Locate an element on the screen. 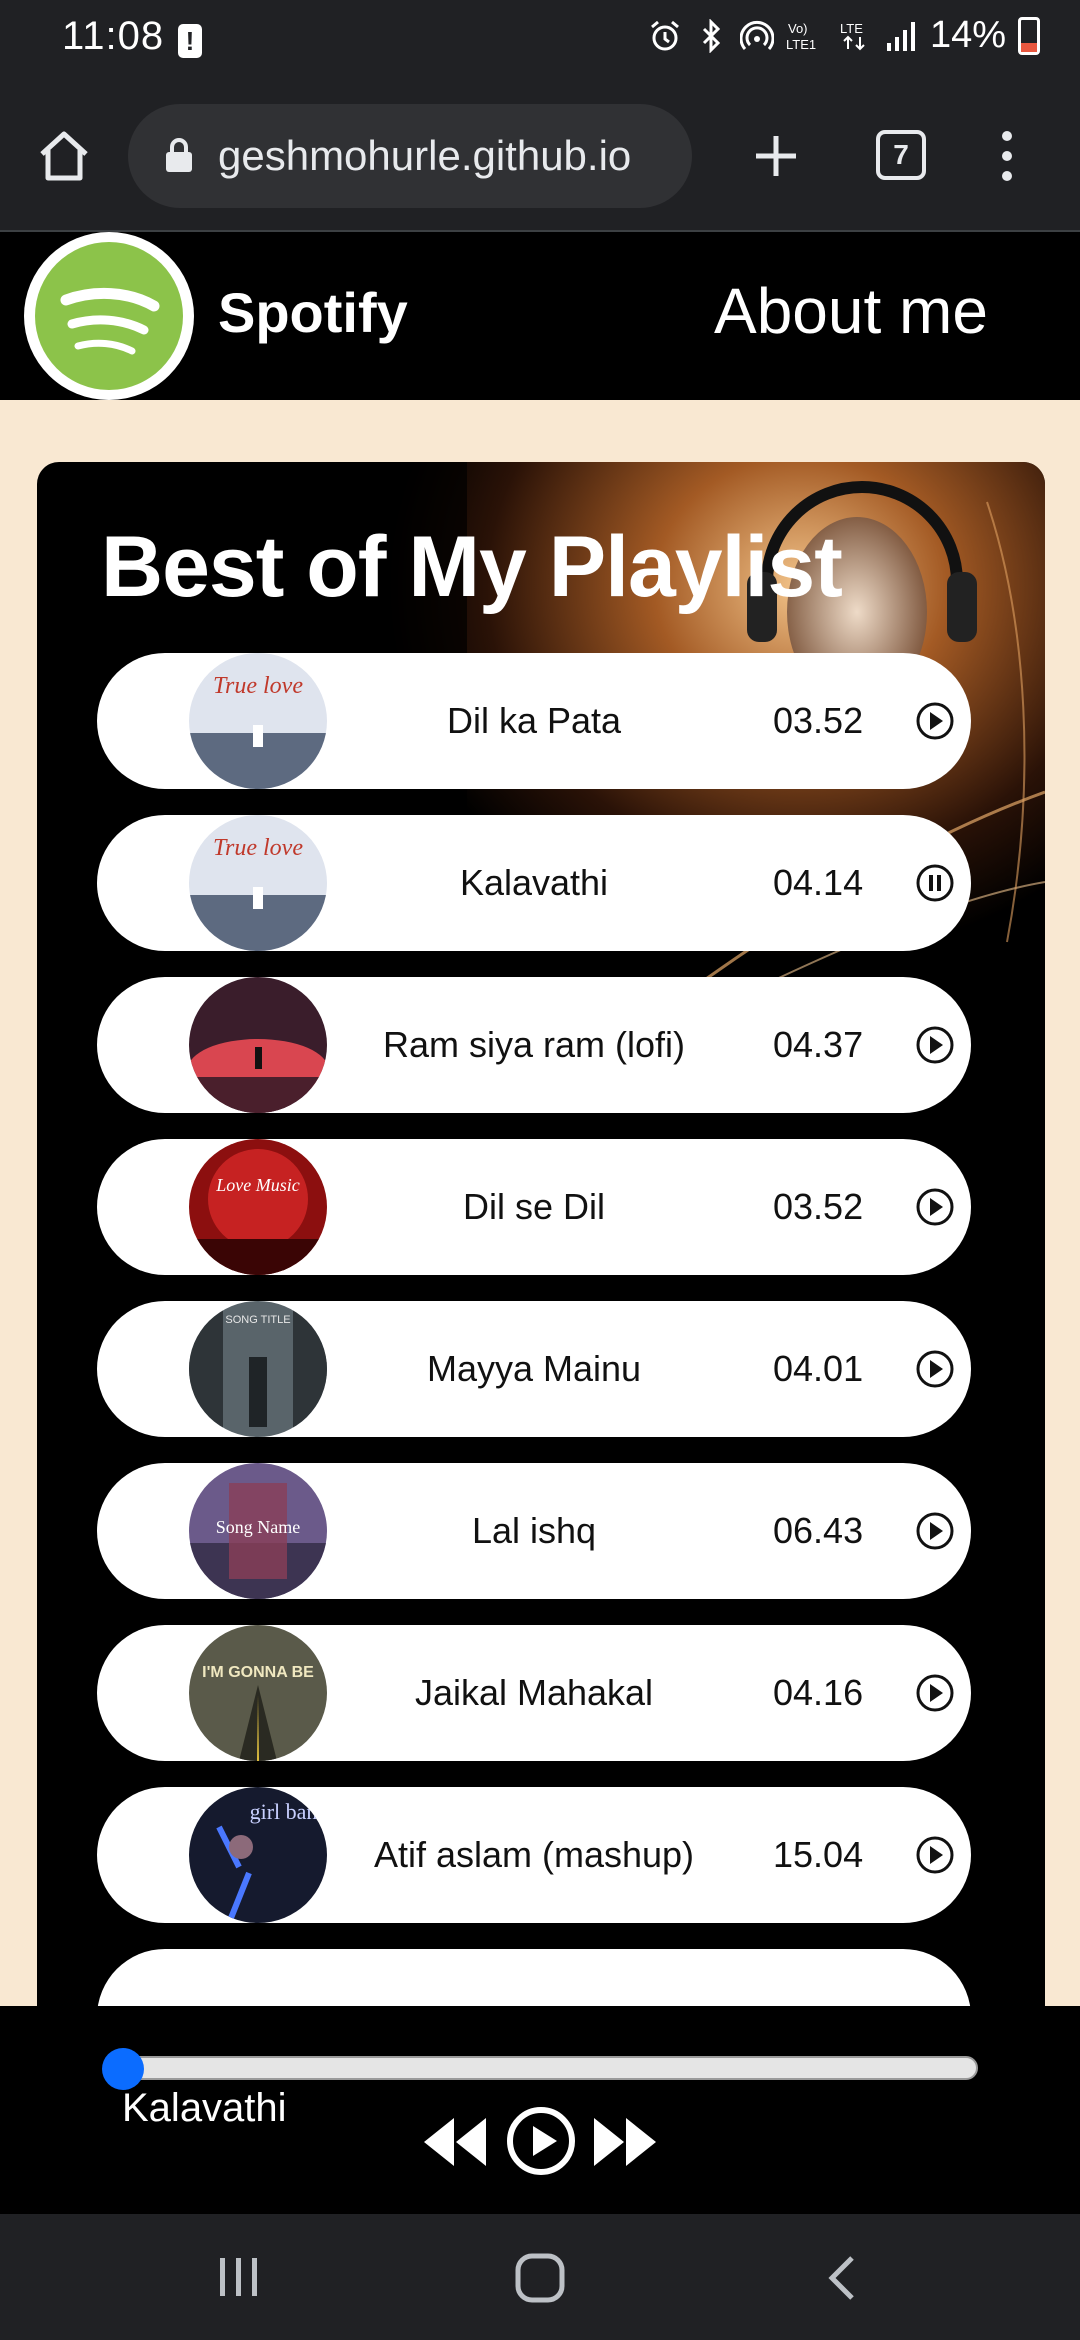  album-art: I'M GONNA BE is located at coordinates (258, 1693).